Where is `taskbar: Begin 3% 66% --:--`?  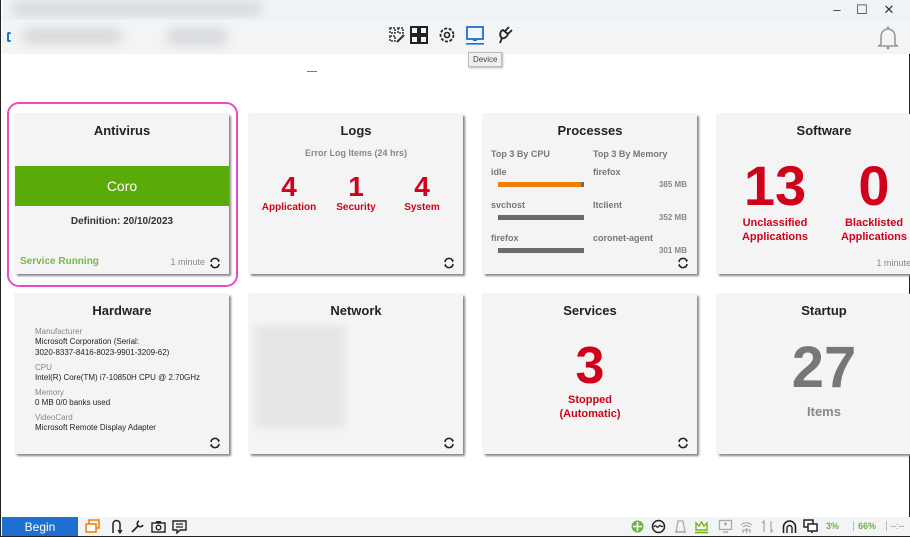
taskbar: Begin 3% 66% --:-- is located at coordinates (456, 526).